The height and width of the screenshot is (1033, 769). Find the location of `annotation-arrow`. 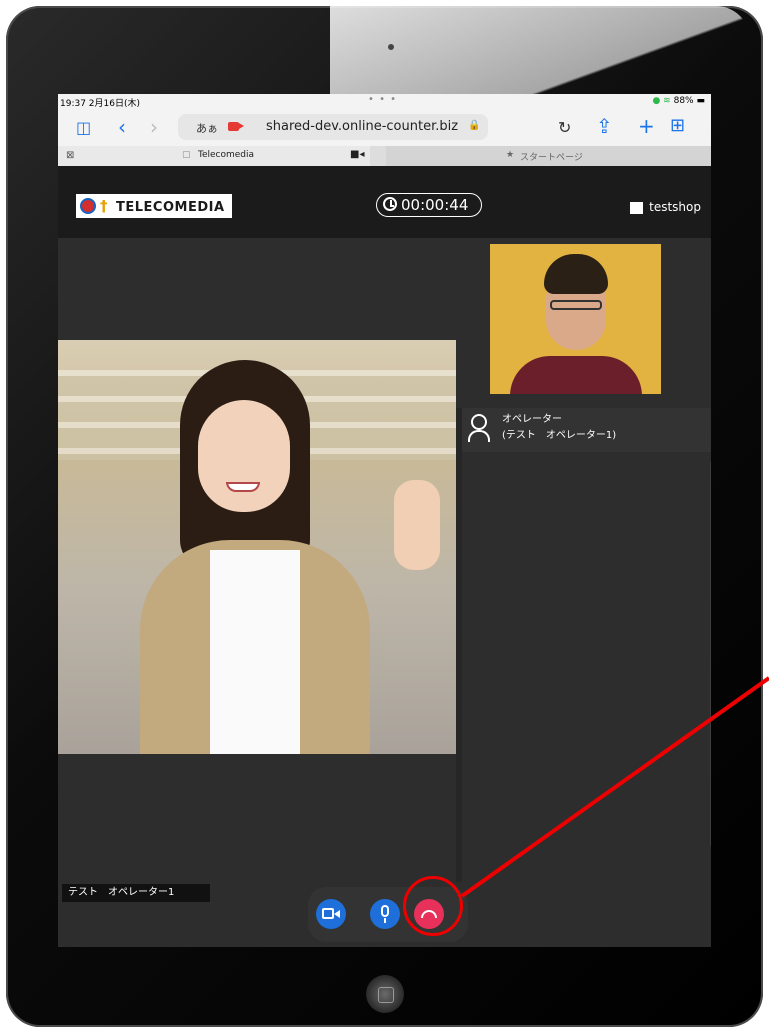

annotation-arrow is located at coordinates (614, 787).